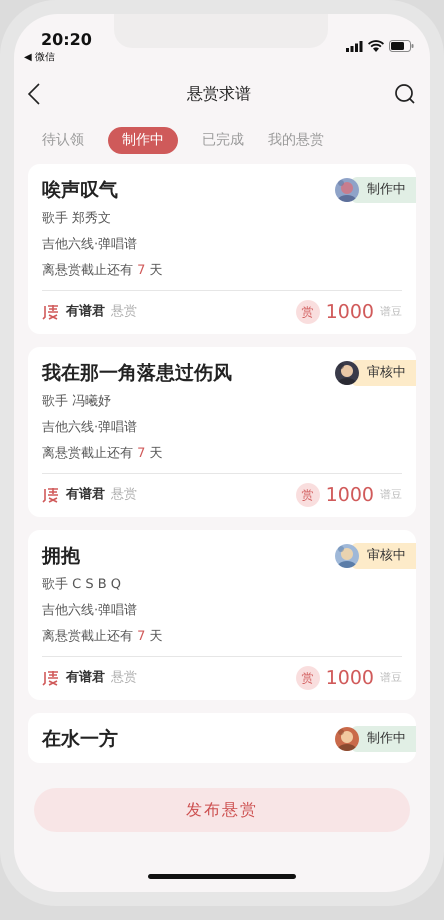 The width and height of the screenshot is (444, 920). I want to click on singer-text: 歌手 C S B Q, so click(82, 585).